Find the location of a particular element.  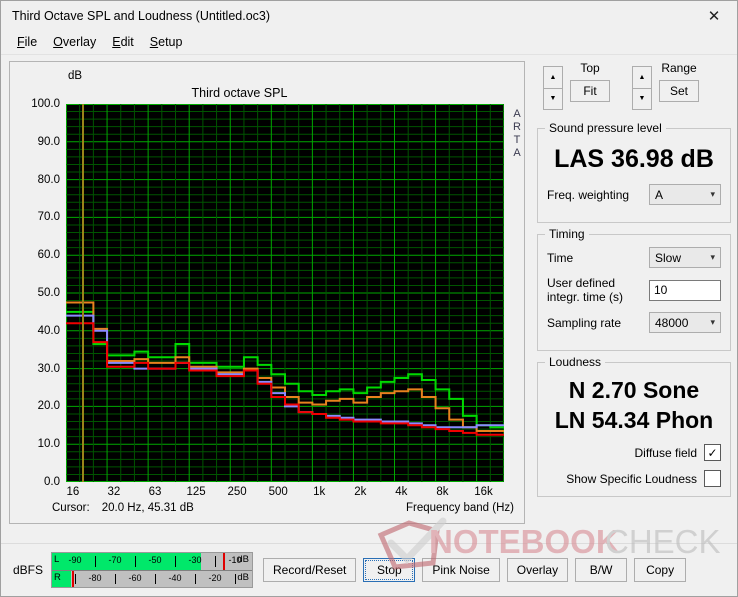

integration-time-value: 10 is located at coordinates (661, 290).